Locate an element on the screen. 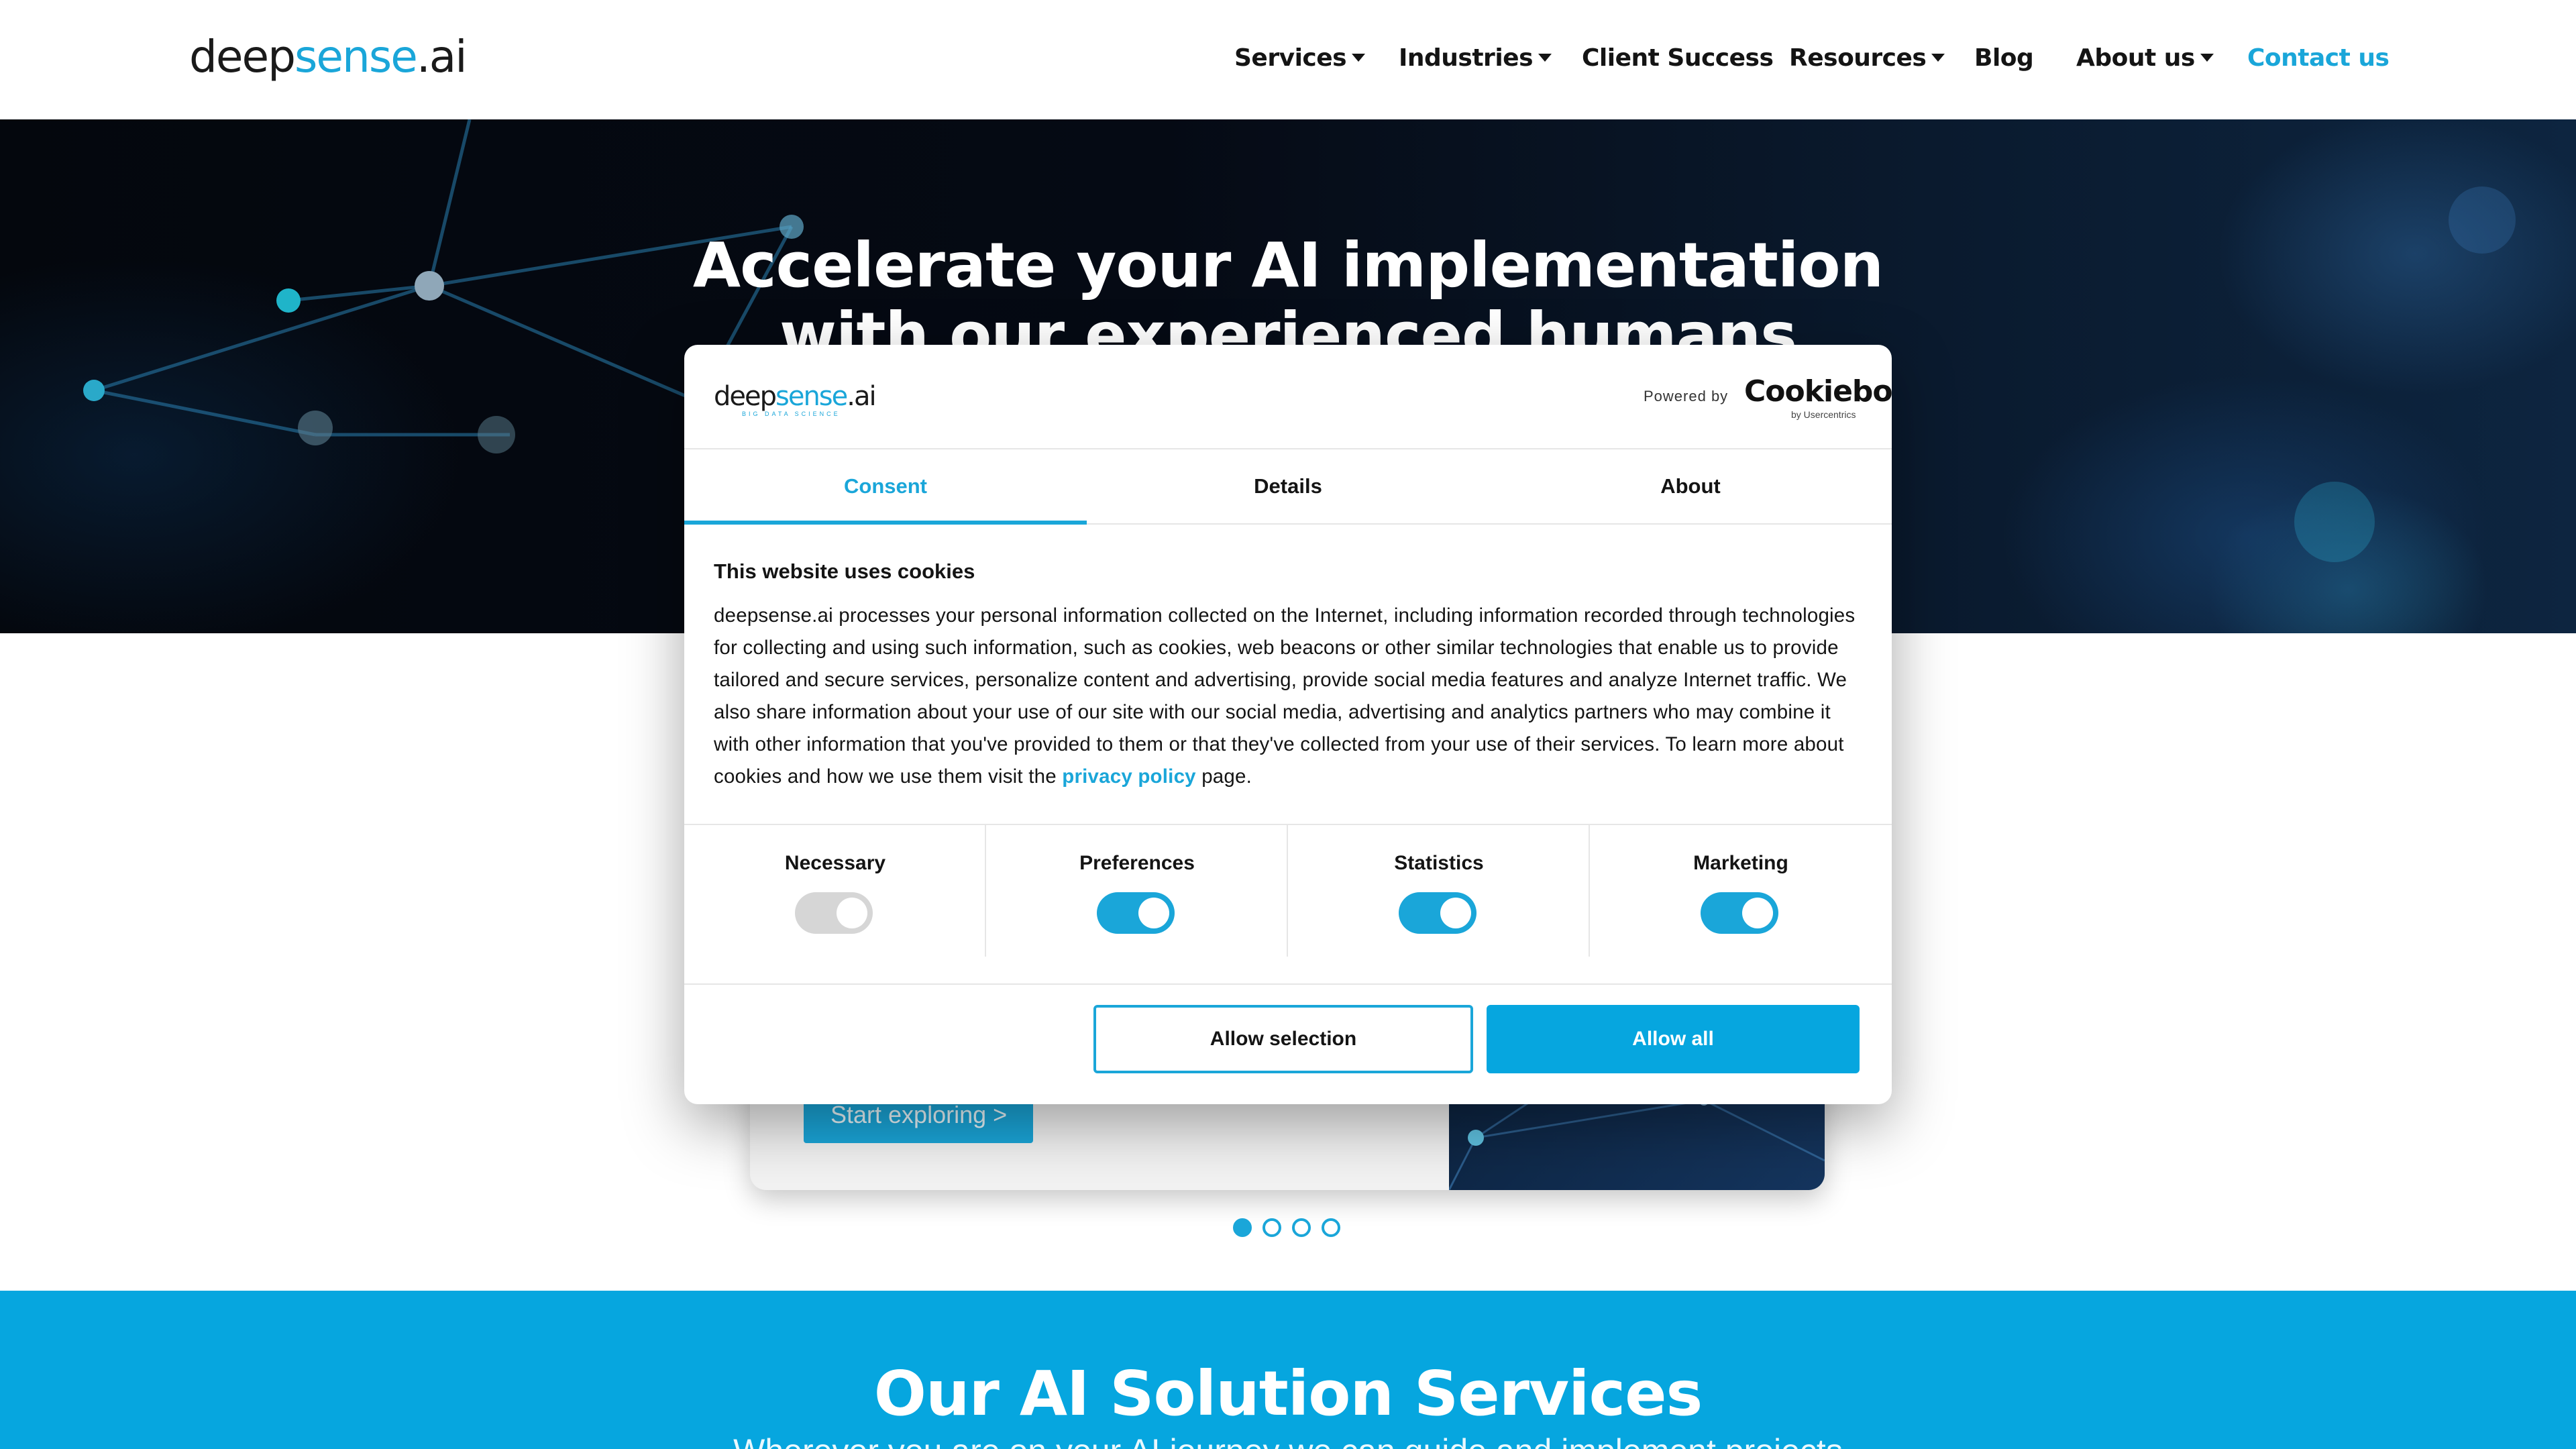 The image size is (2576, 1449). nav-label-services: Services is located at coordinates (1290, 58).